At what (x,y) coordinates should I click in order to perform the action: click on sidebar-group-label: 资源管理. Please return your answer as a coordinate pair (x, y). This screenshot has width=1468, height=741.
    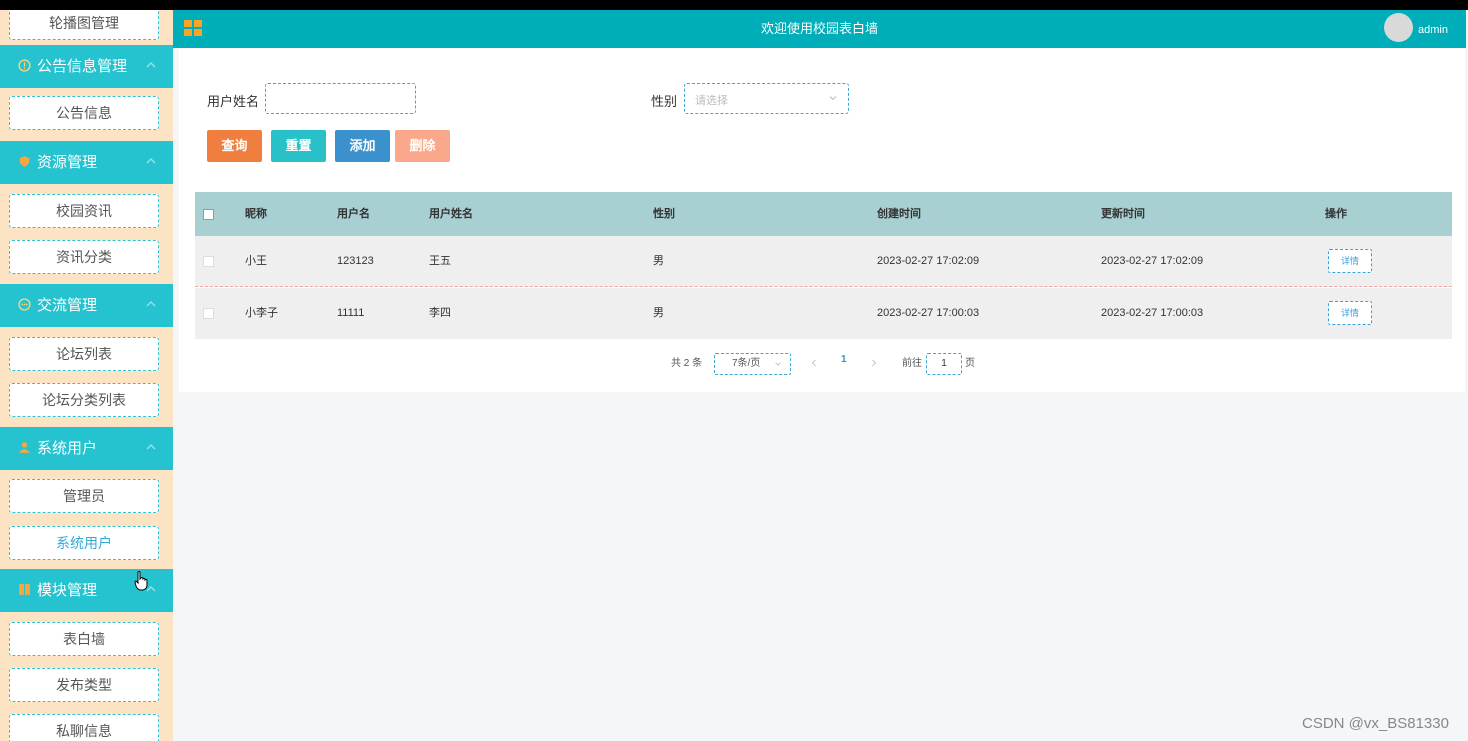
    Looking at the image, I should click on (67, 162).